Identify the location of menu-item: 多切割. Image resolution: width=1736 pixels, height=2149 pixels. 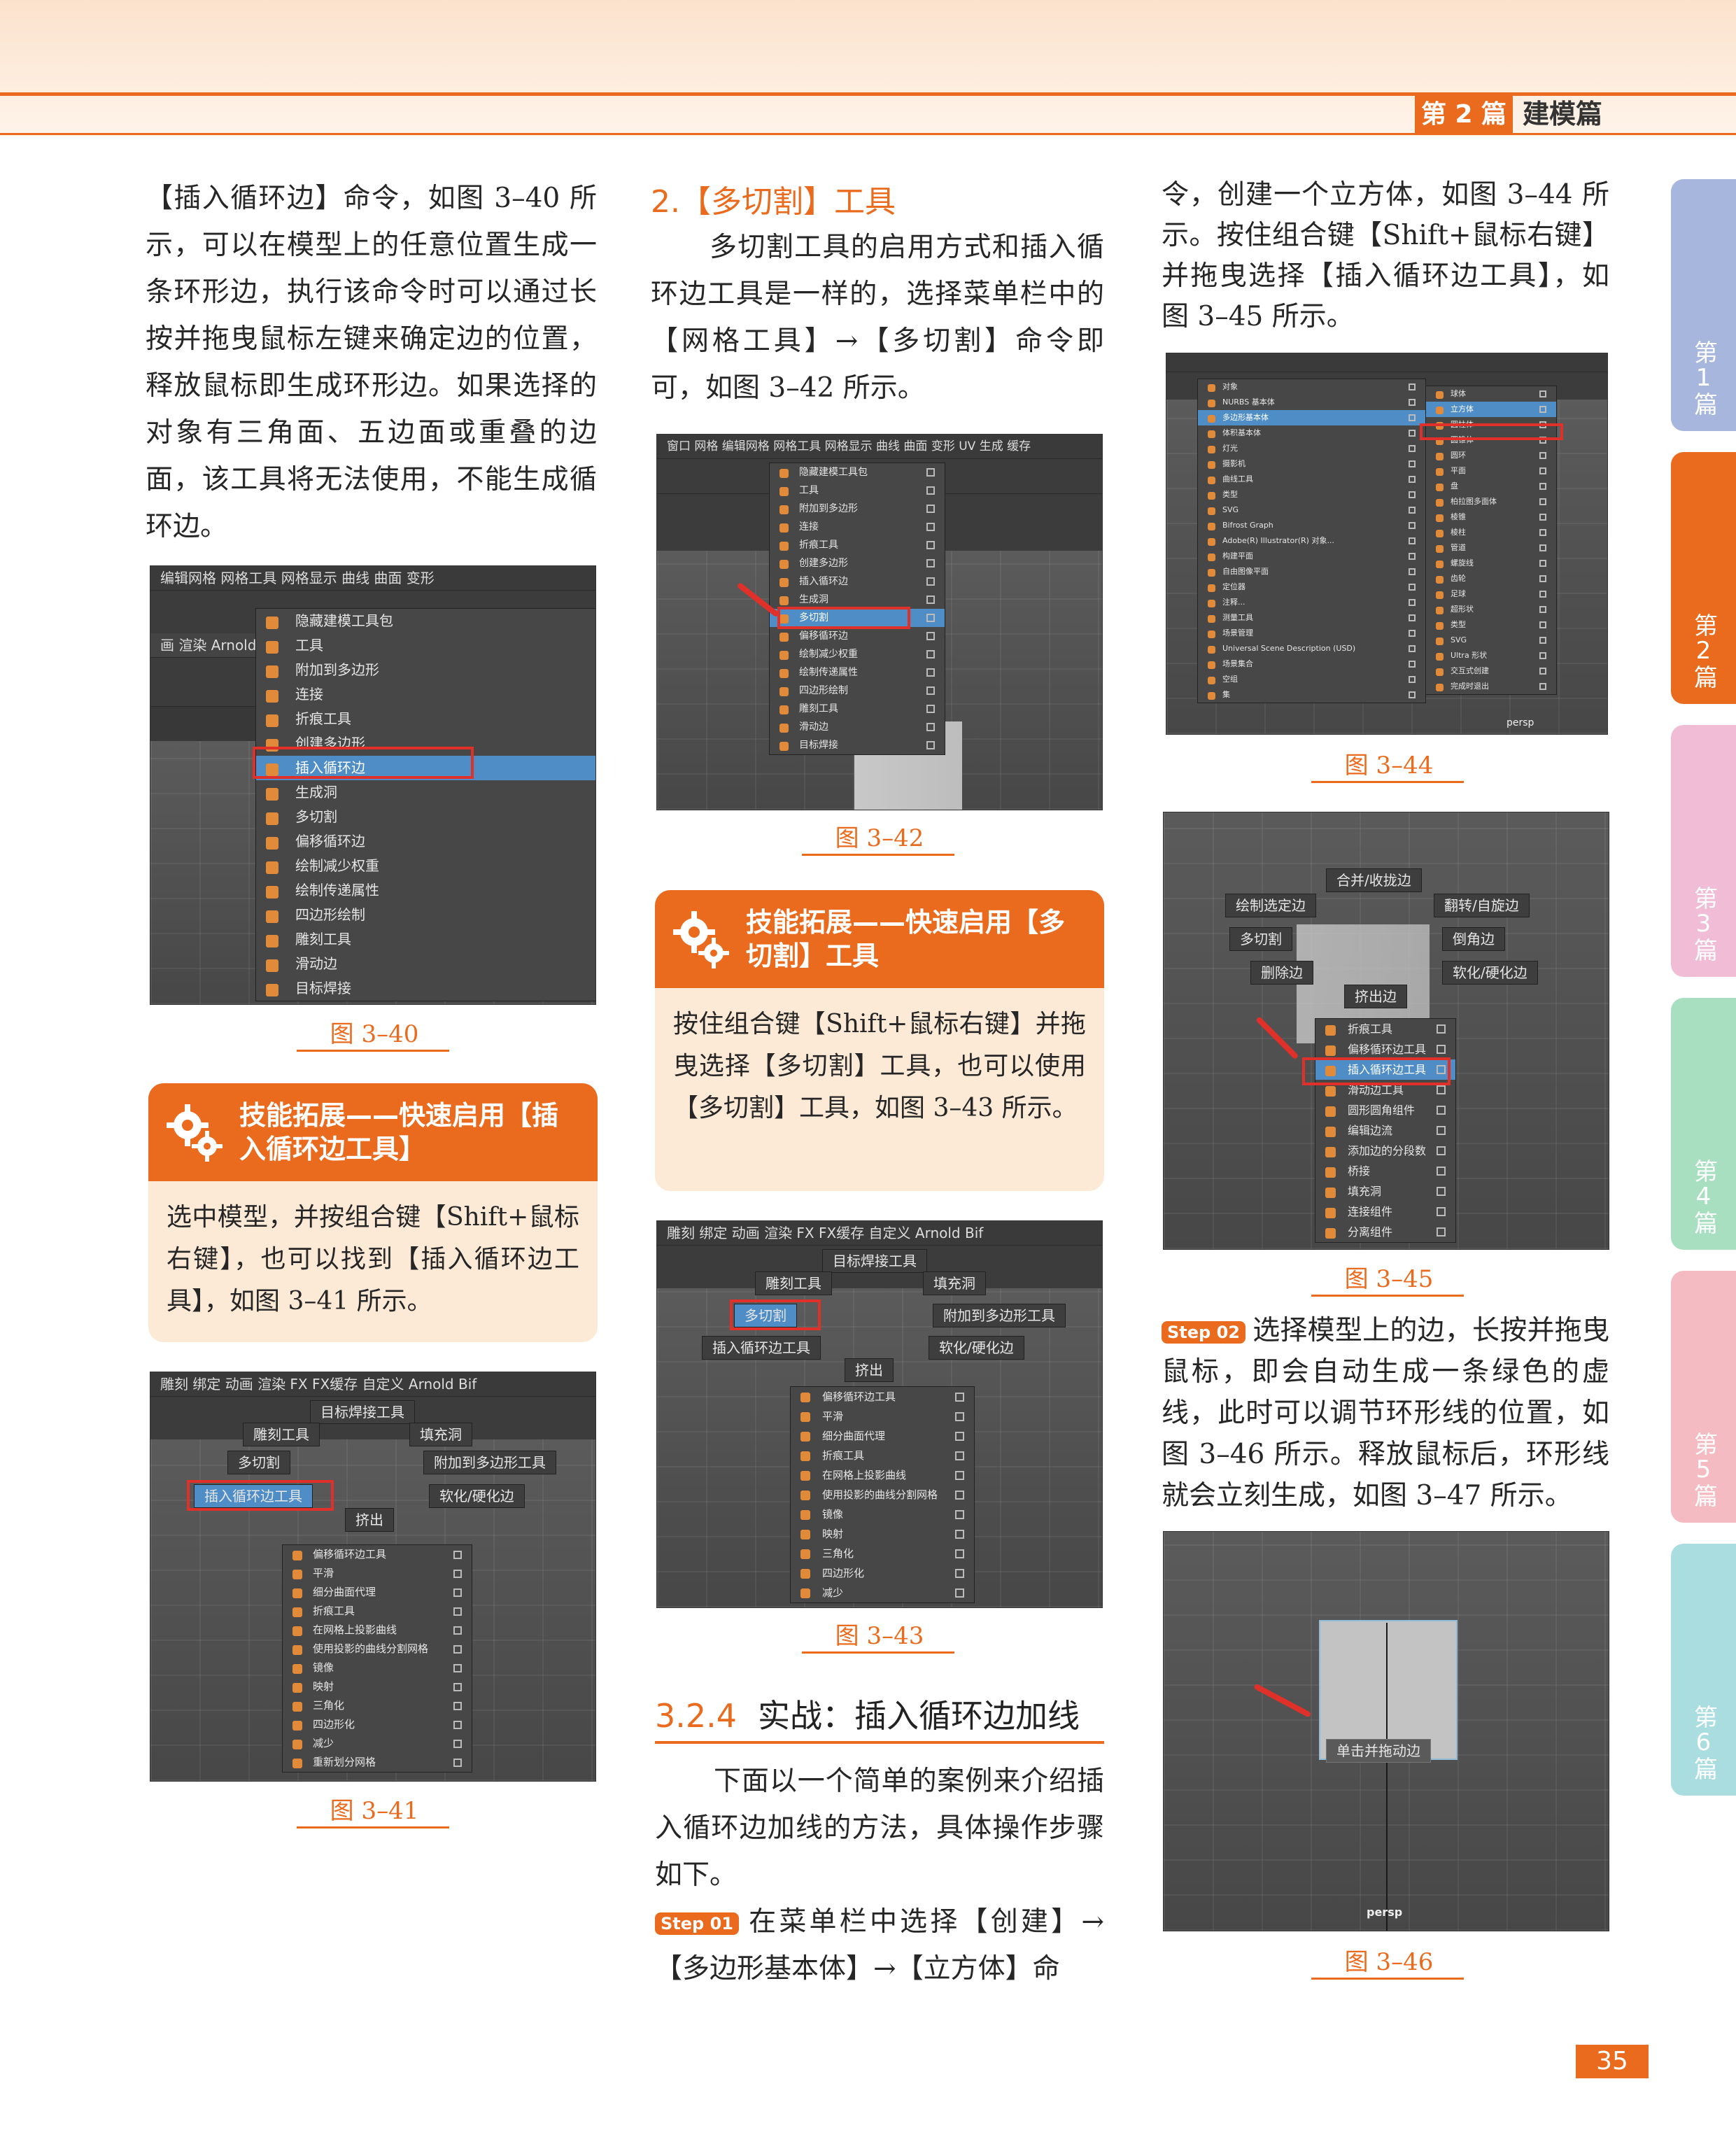
(426, 817).